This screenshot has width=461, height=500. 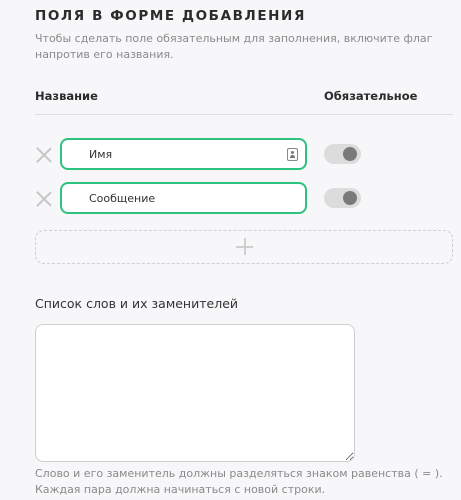 I want to click on plus-icon, so click(x=244, y=246).